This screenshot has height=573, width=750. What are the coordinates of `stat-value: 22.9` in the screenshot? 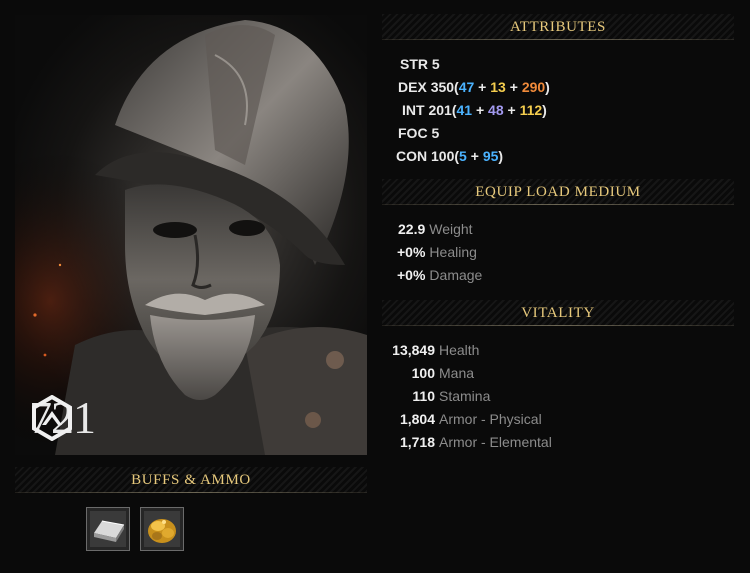 It's located at (412, 229).